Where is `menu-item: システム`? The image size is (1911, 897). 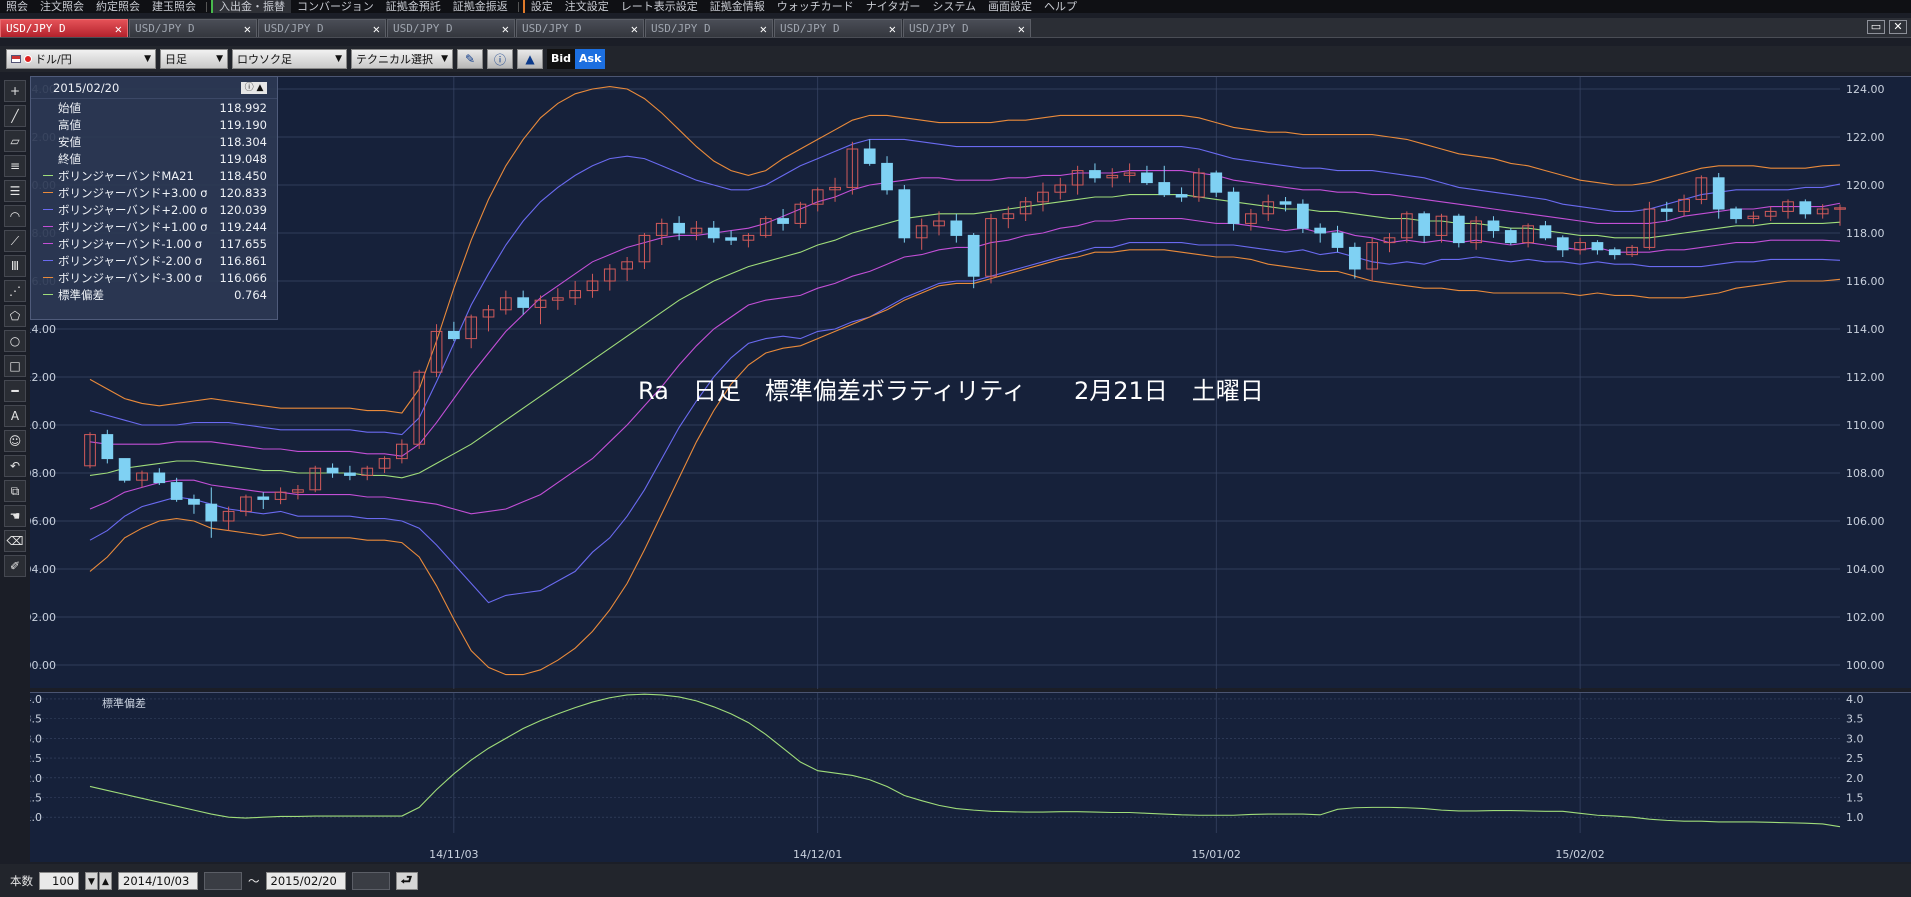 menu-item: システム is located at coordinates (954, 6).